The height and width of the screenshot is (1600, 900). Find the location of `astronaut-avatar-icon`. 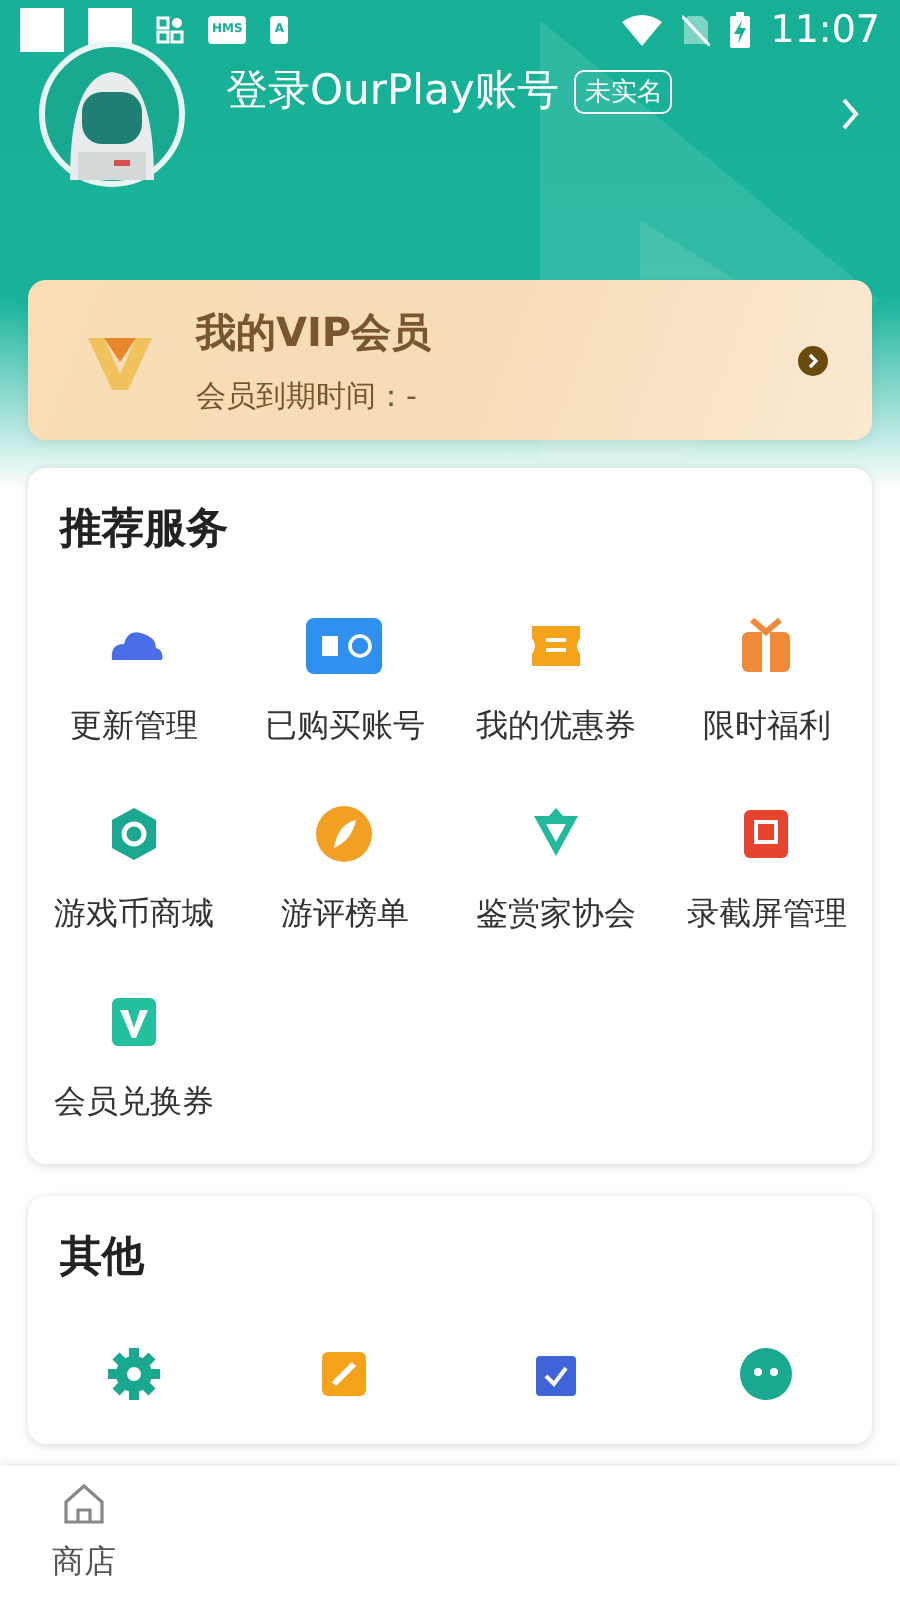

astronaut-avatar-icon is located at coordinates (112, 114).